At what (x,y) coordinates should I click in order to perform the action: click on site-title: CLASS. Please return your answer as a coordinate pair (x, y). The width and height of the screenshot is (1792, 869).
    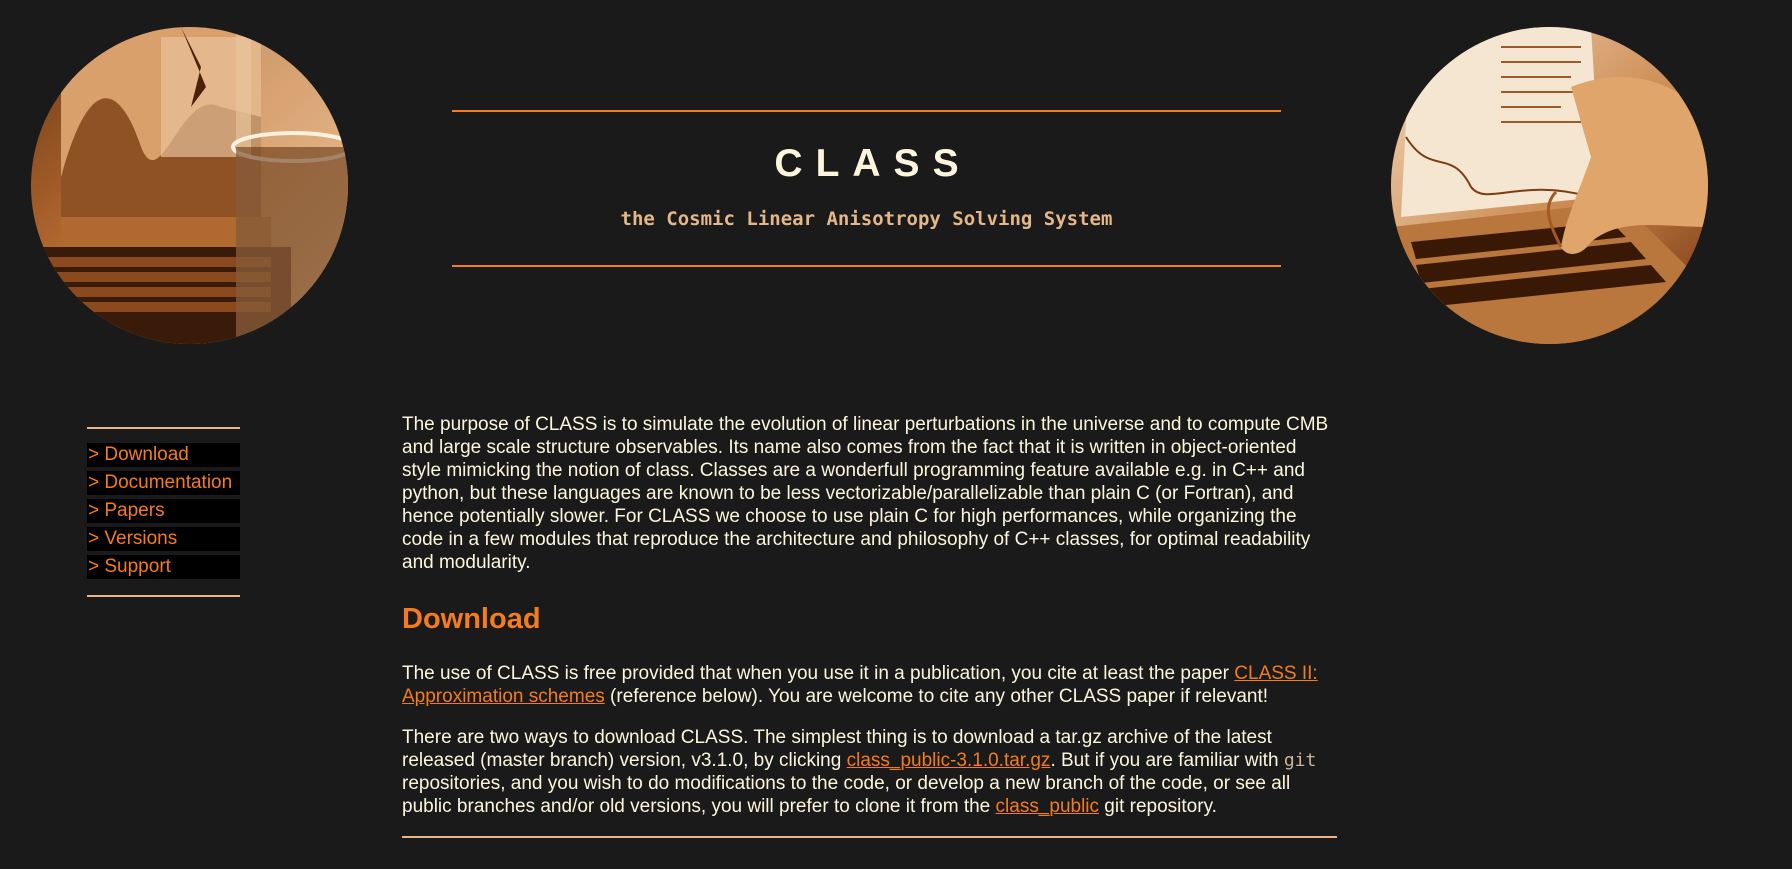
    Looking at the image, I should click on (873, 163).